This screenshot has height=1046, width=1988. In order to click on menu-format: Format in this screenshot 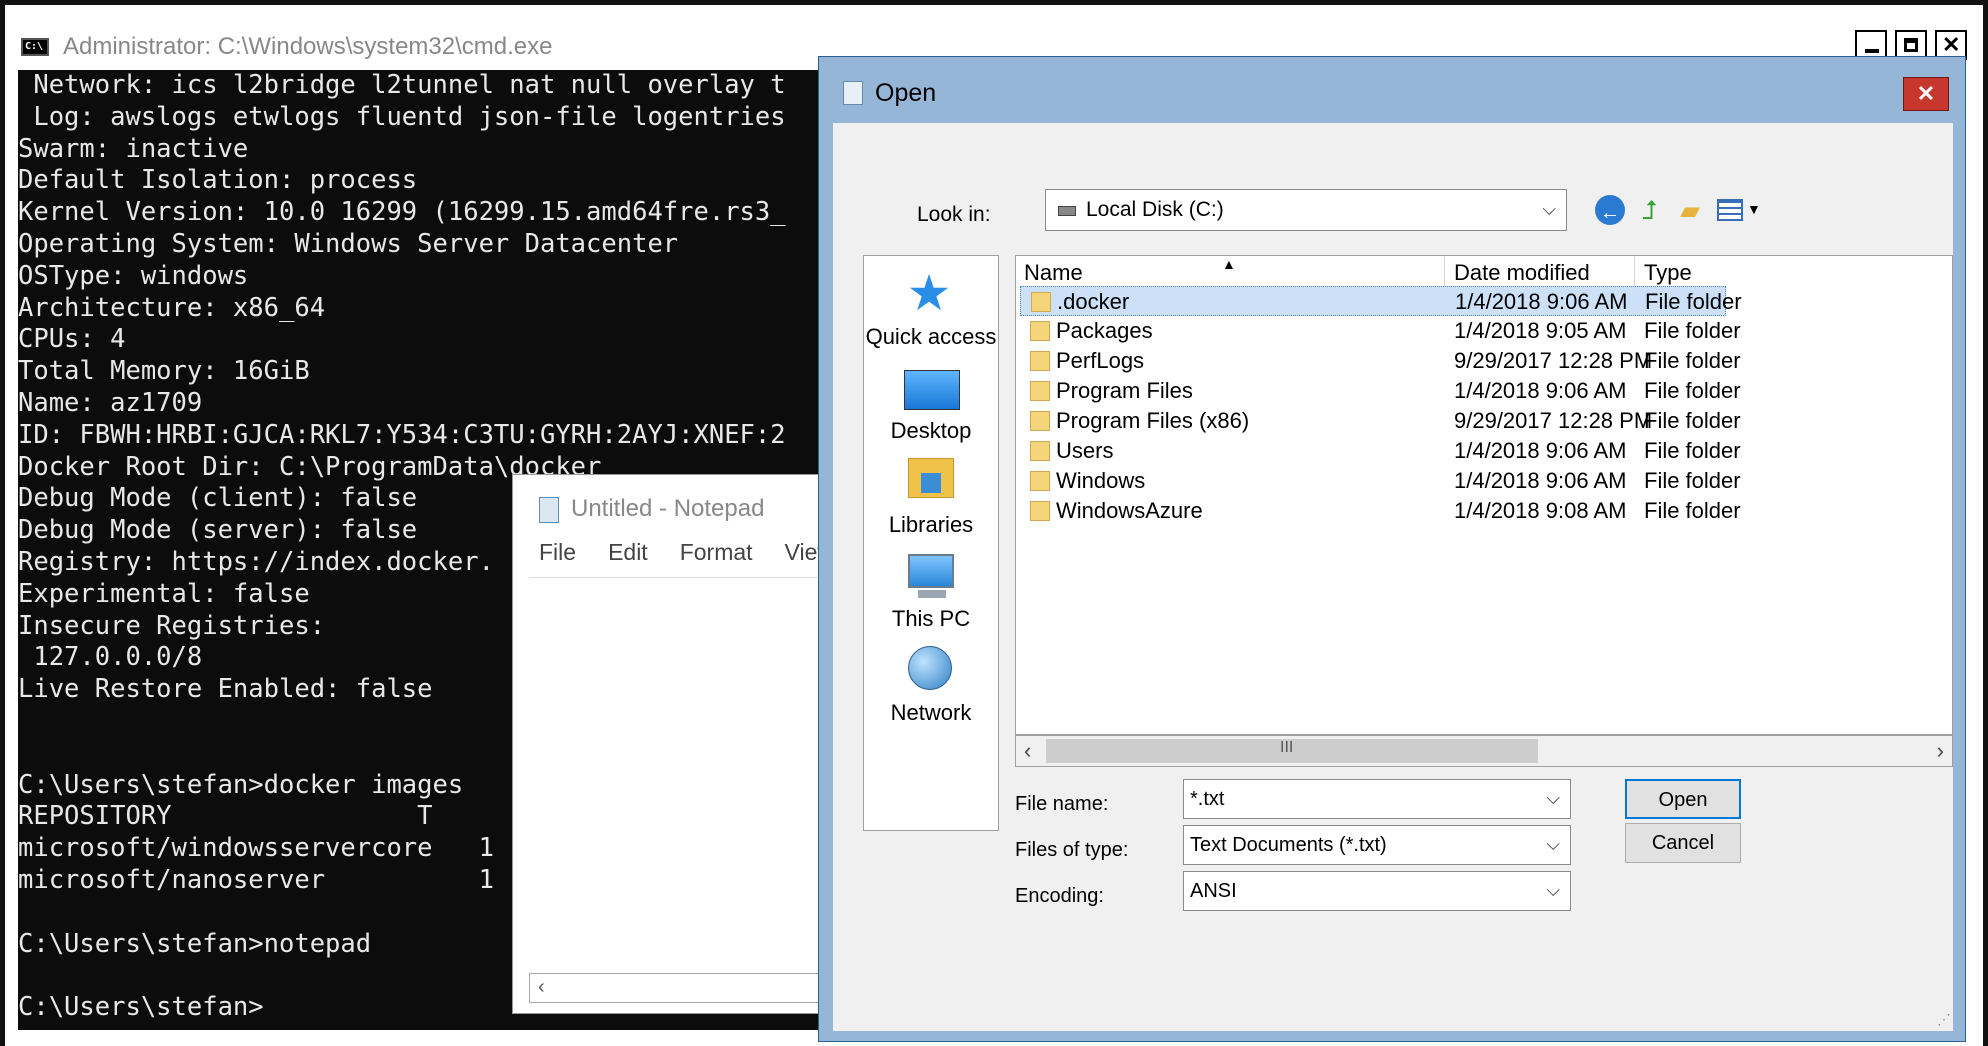, I will do `click(716, 552)`.